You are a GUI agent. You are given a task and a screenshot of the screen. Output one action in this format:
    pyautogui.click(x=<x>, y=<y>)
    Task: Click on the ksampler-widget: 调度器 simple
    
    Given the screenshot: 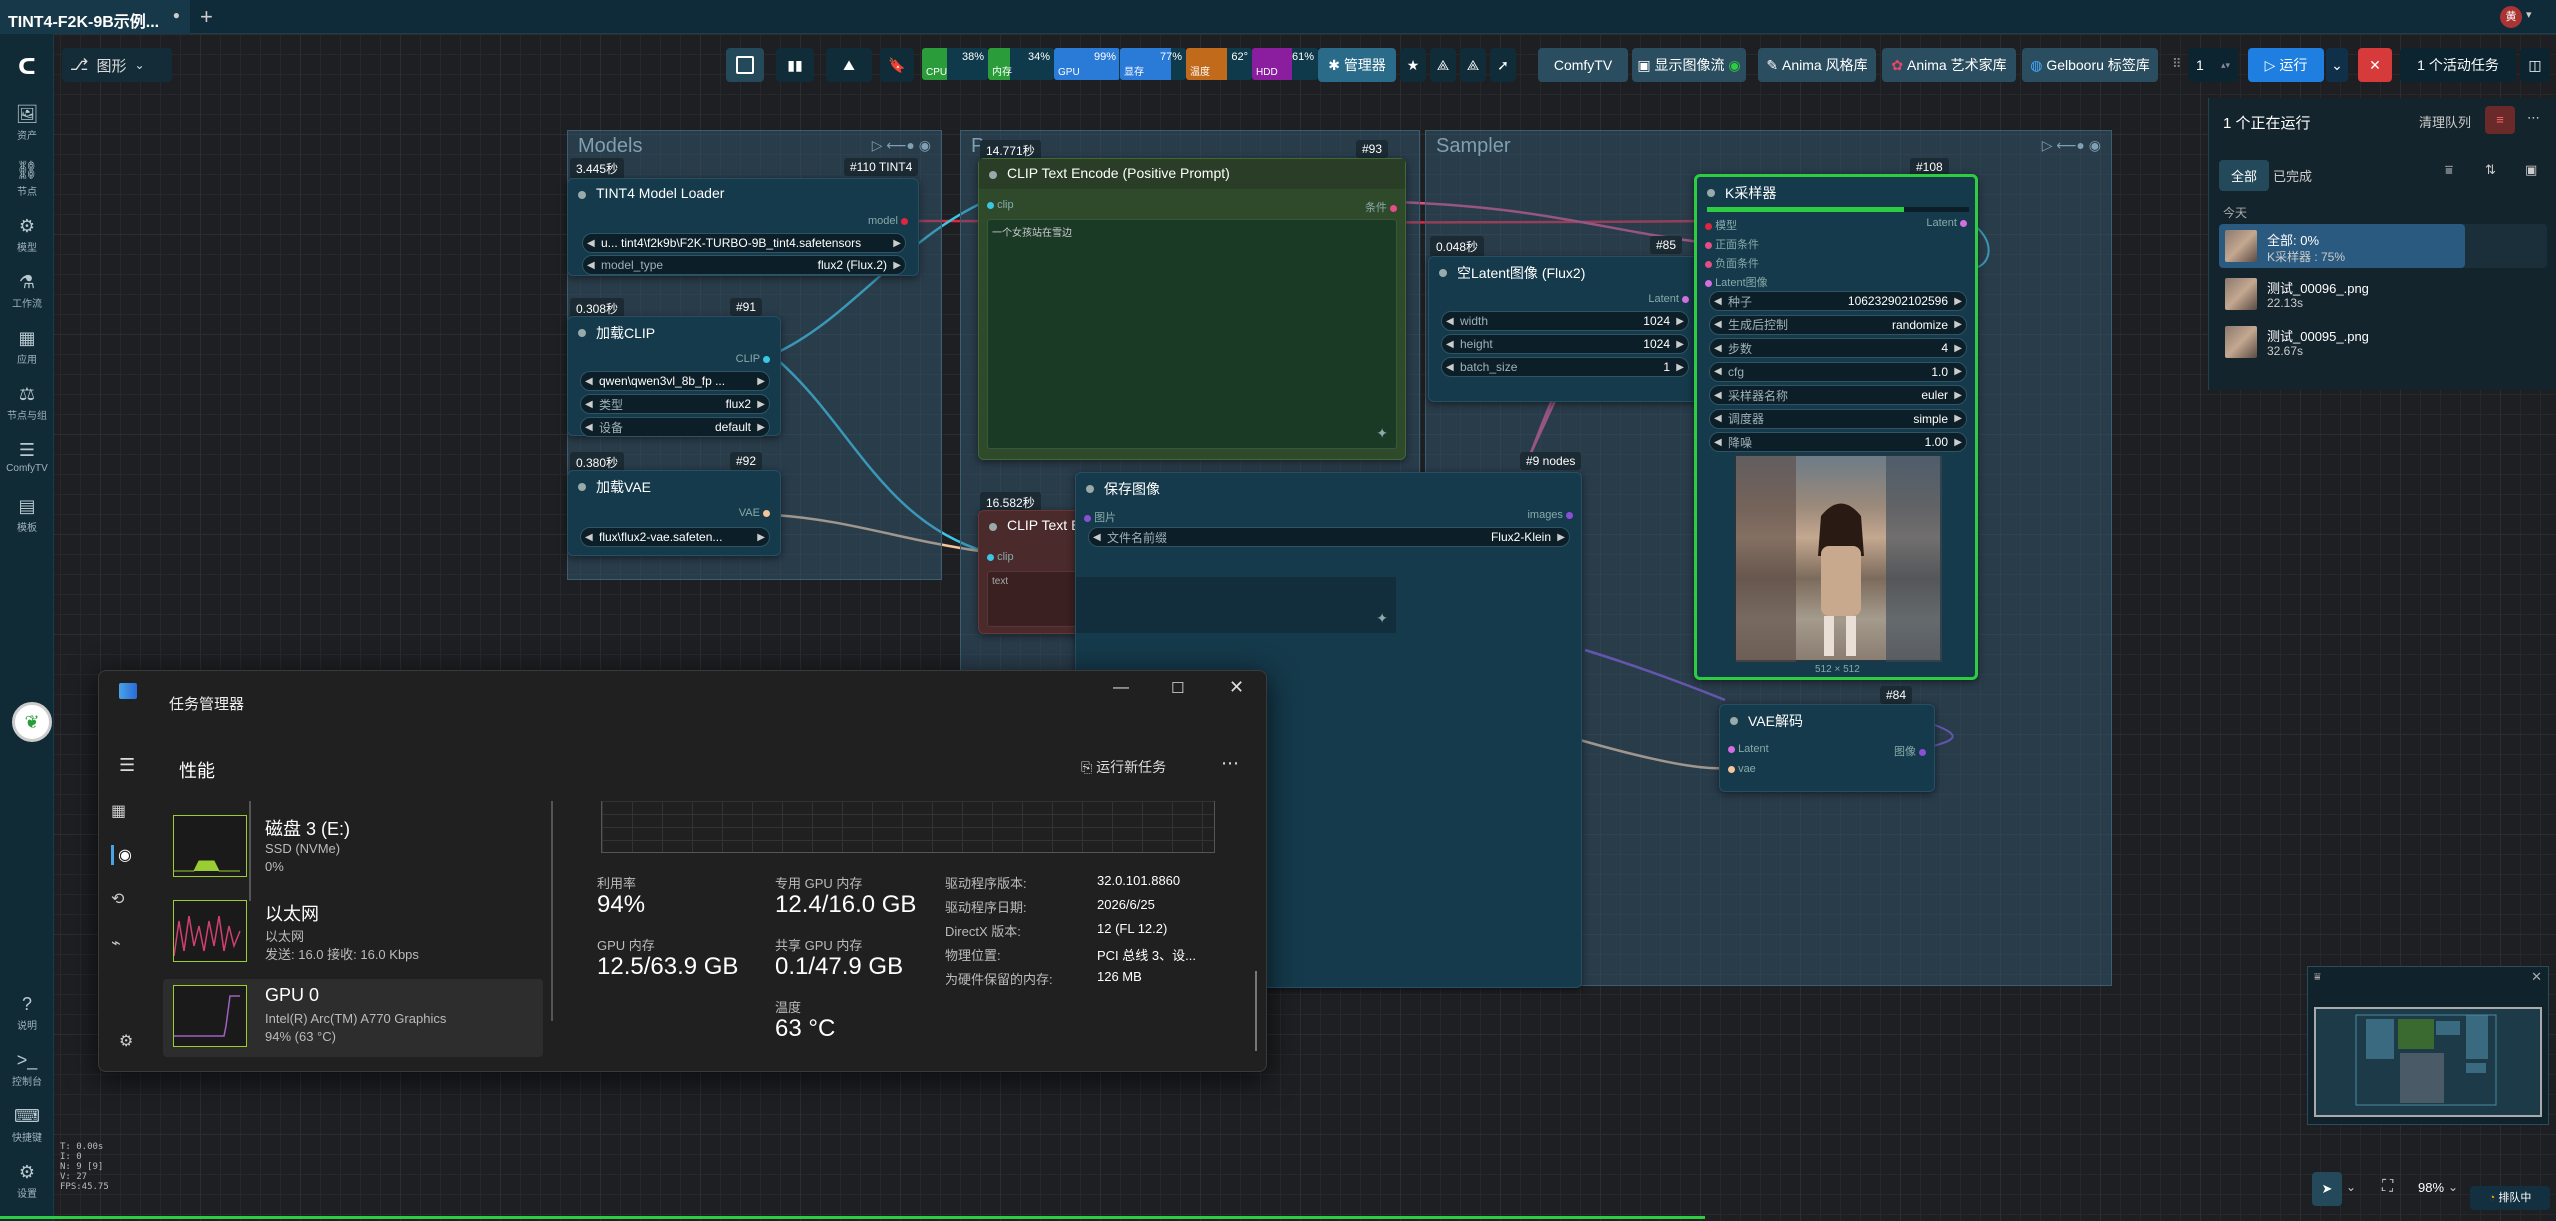 What is the action you would take?
    pyautogui.click(x=1838, y=418)
    